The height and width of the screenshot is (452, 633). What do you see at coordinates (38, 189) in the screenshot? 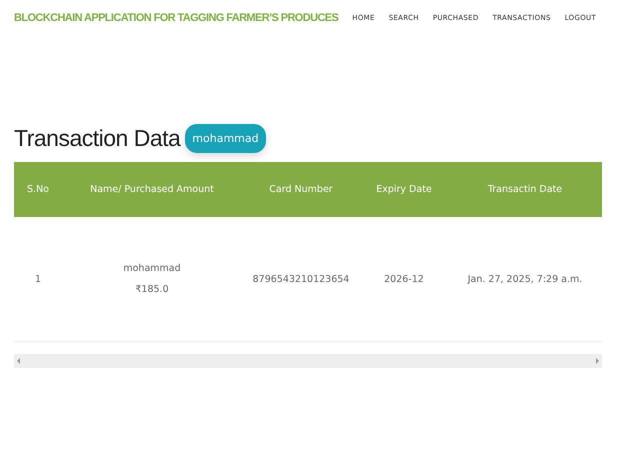
I see `column-header: S.No` at bounding box center [38, 189].